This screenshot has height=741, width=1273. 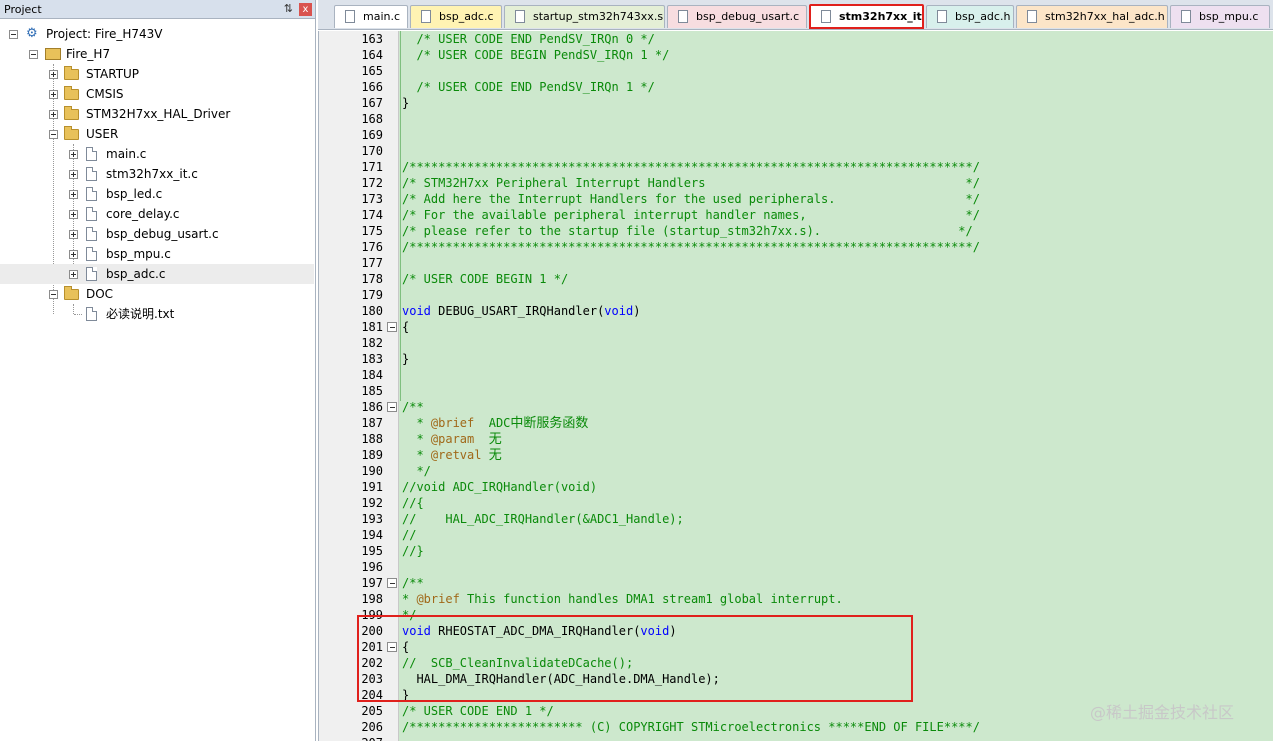 I want to click on code-line: 168, so click(x=796, y=119).